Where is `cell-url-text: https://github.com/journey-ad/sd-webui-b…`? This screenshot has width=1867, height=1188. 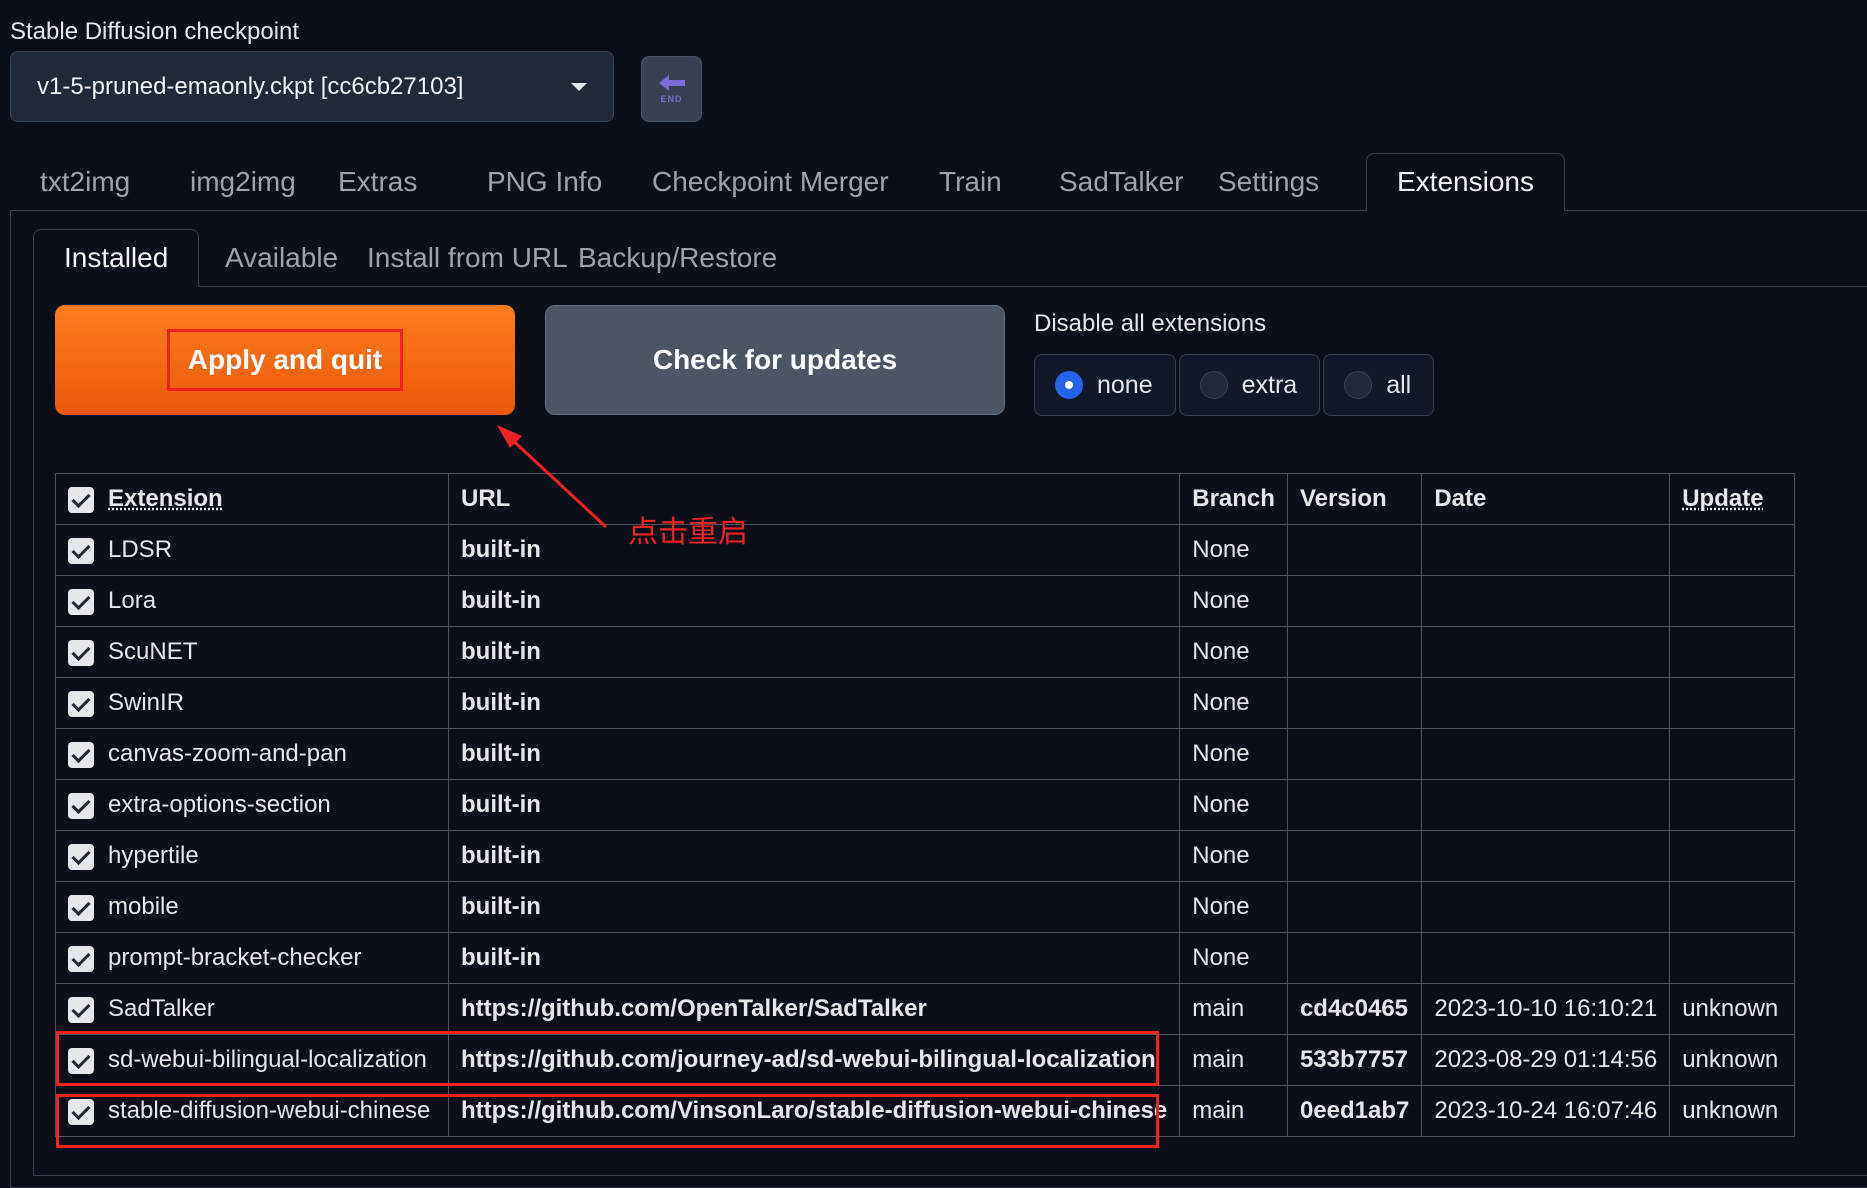 cell-url-text: https://github.com/journey-ad/sd-webui-b… is located at coordinates (808, 1059).